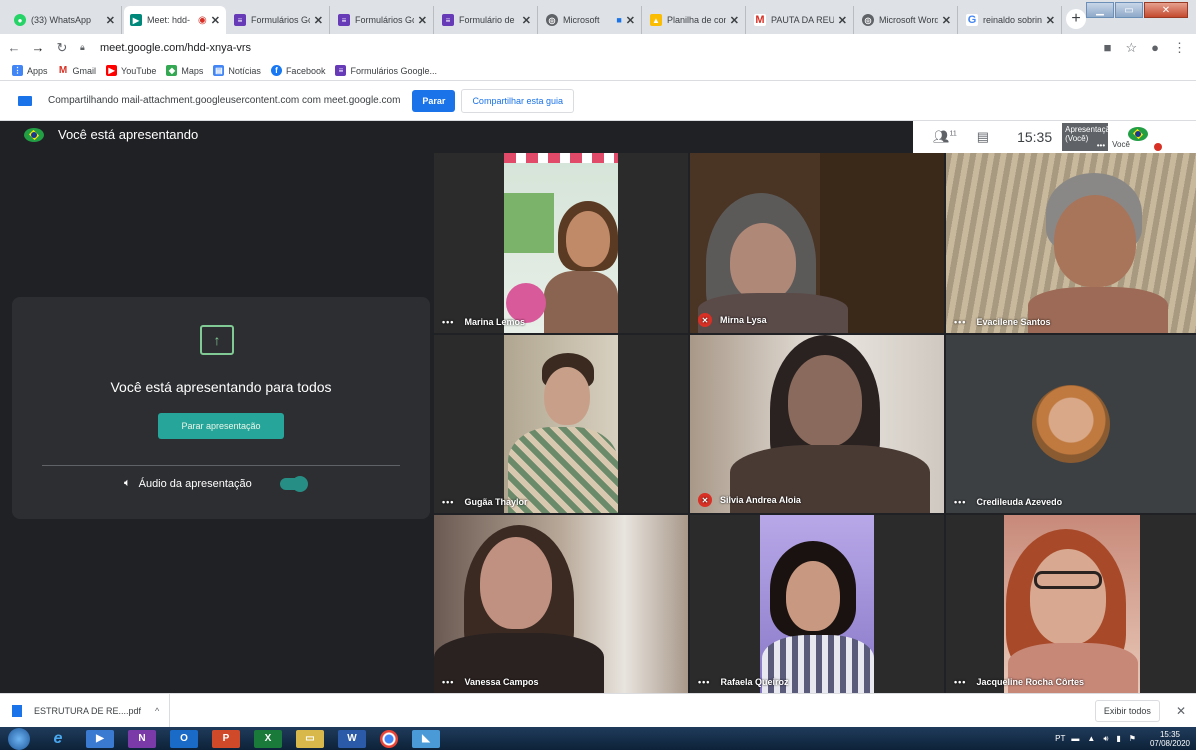 This screenshot has height=750, width=1196. I want to click on language-indicator: PT, so click(1060, 738).